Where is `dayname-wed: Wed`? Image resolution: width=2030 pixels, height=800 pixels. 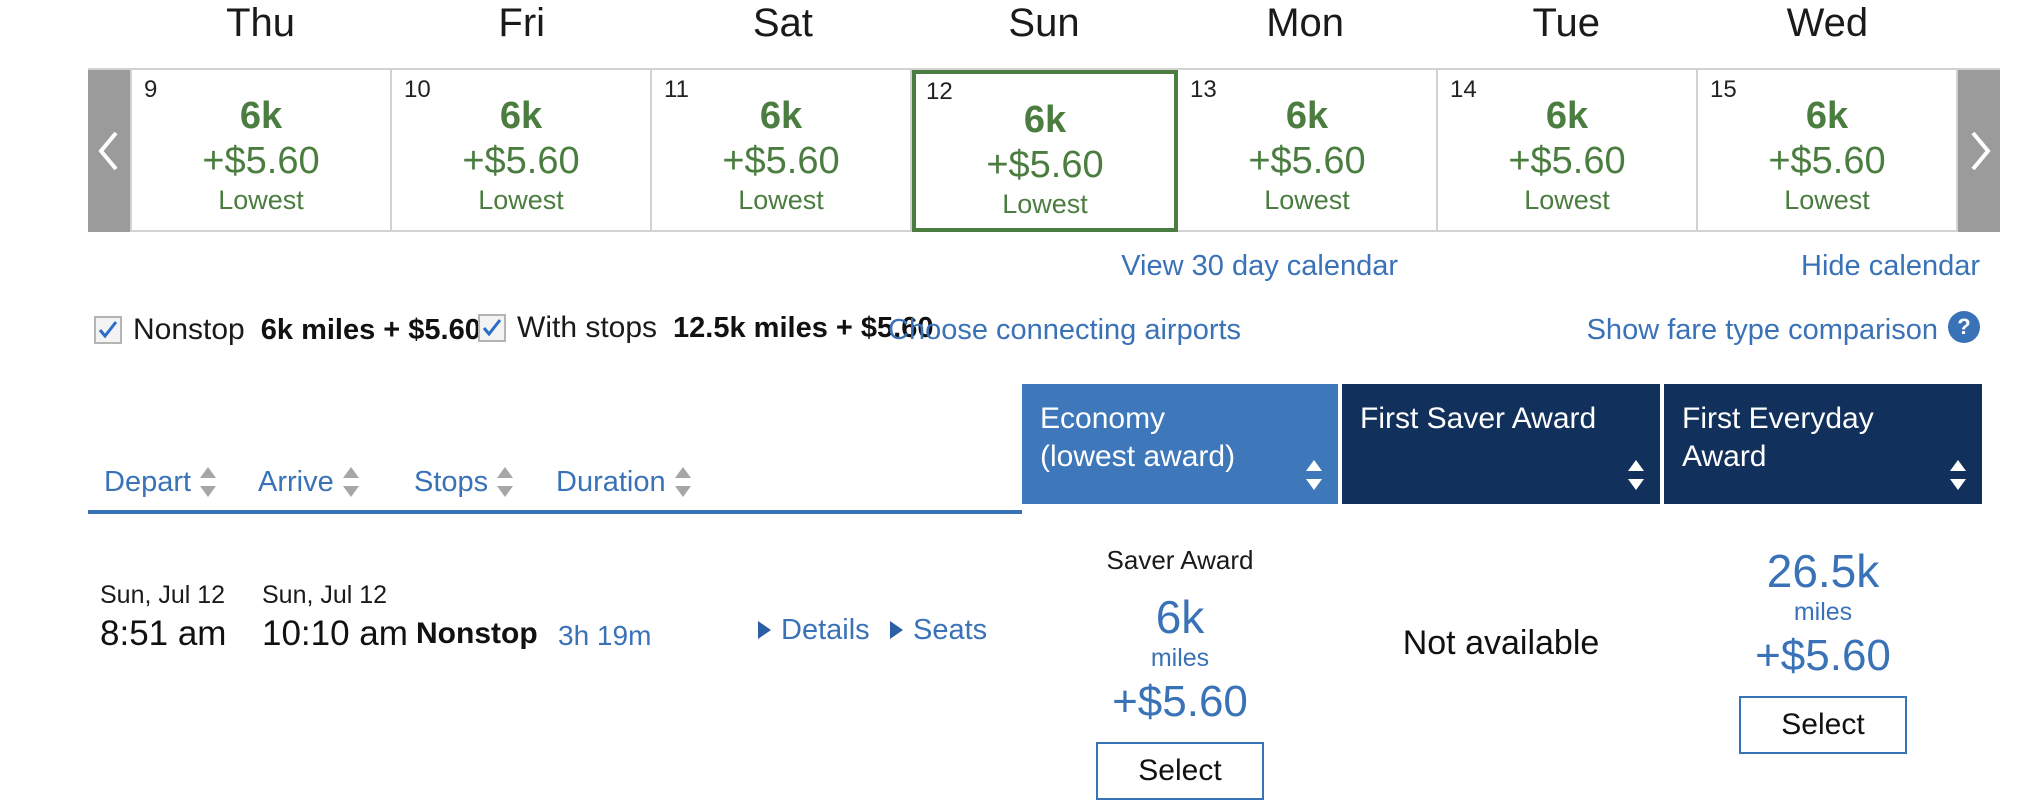
dayname-wed: Wed is located at coordinates (1827, 23).